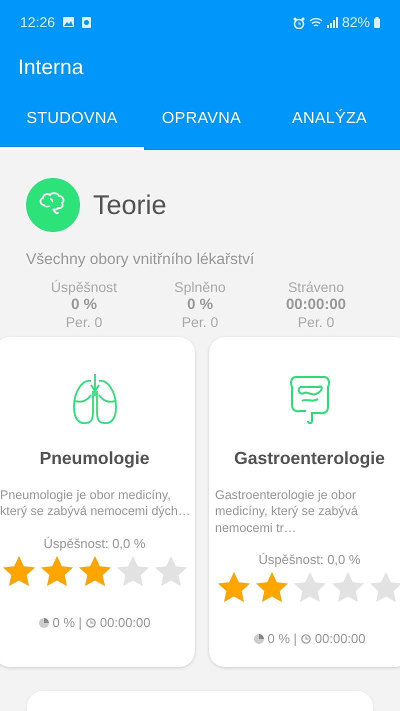 The image size is (400, 711). I want to click on status-time: 12:26, so click(38, 22).